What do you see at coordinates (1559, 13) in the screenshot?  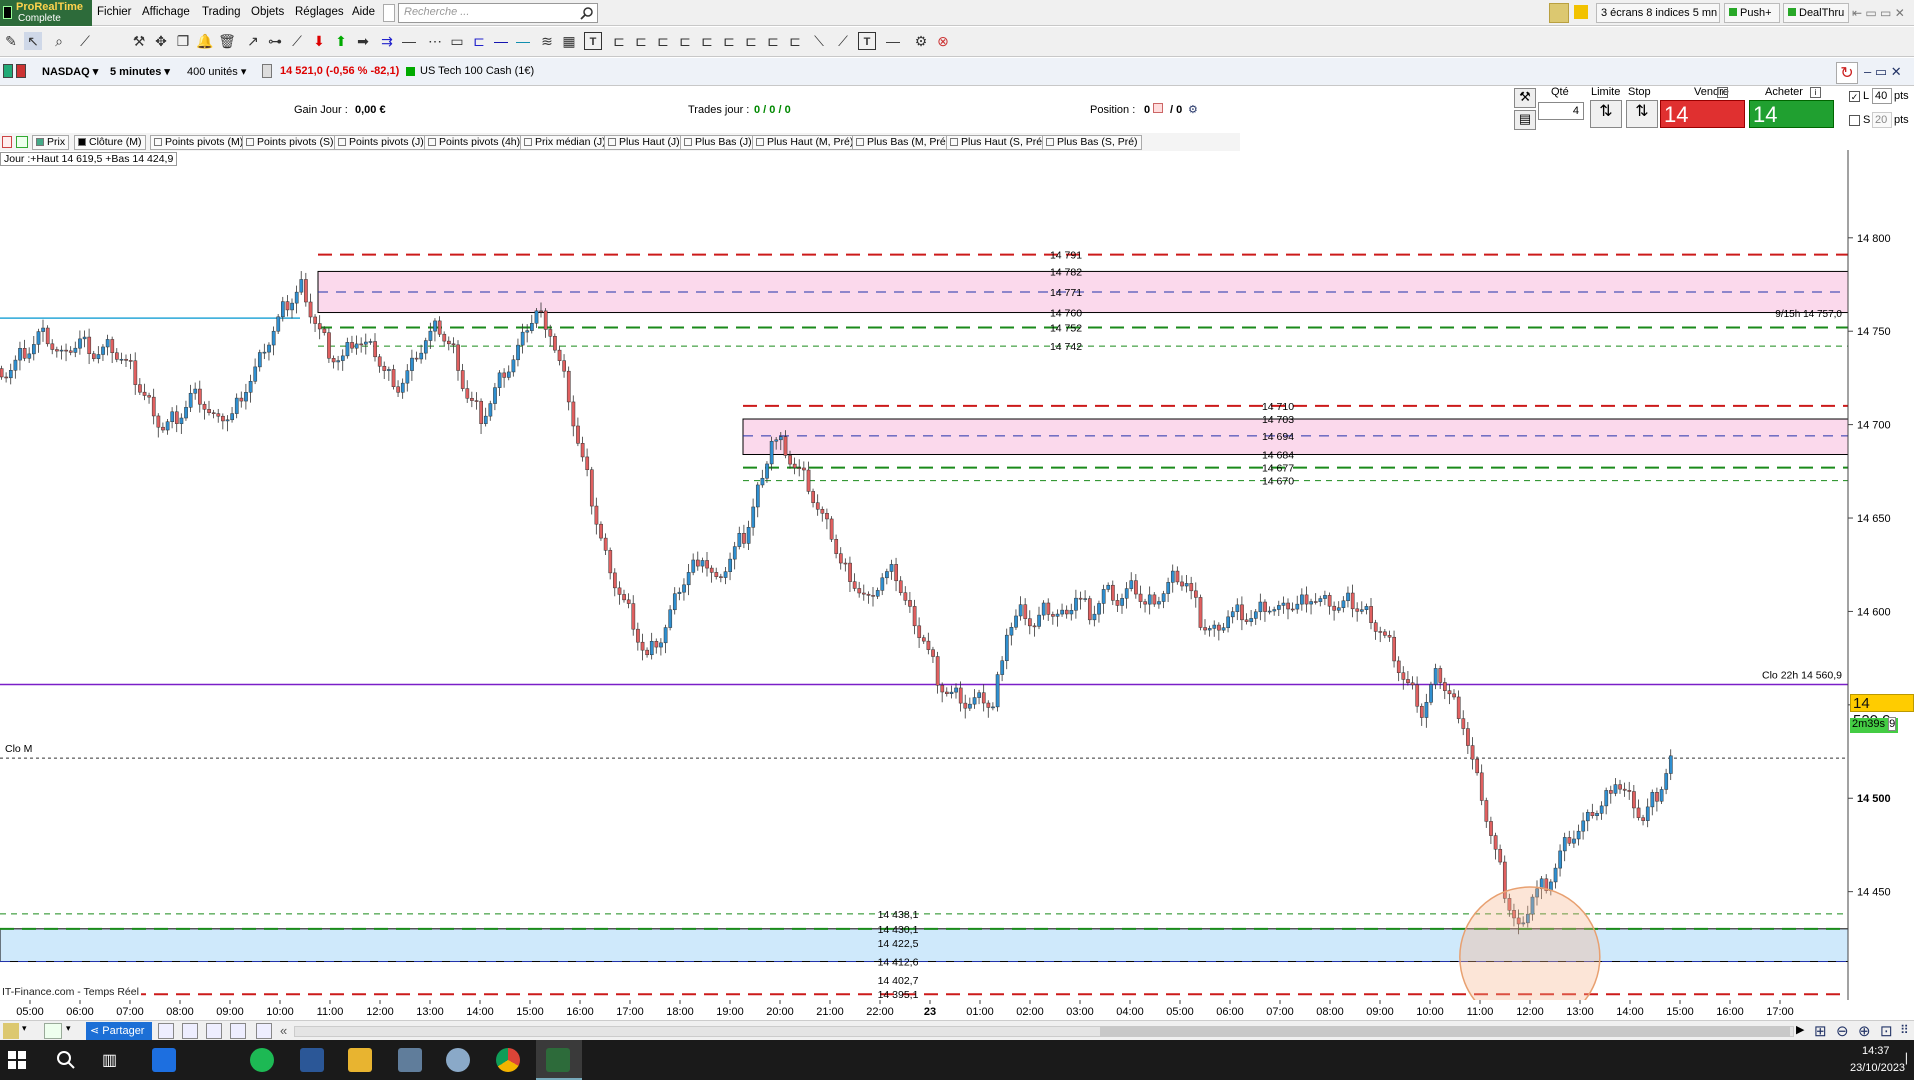 I see `chart-tools-icon` at bounding box center [1559, 13].